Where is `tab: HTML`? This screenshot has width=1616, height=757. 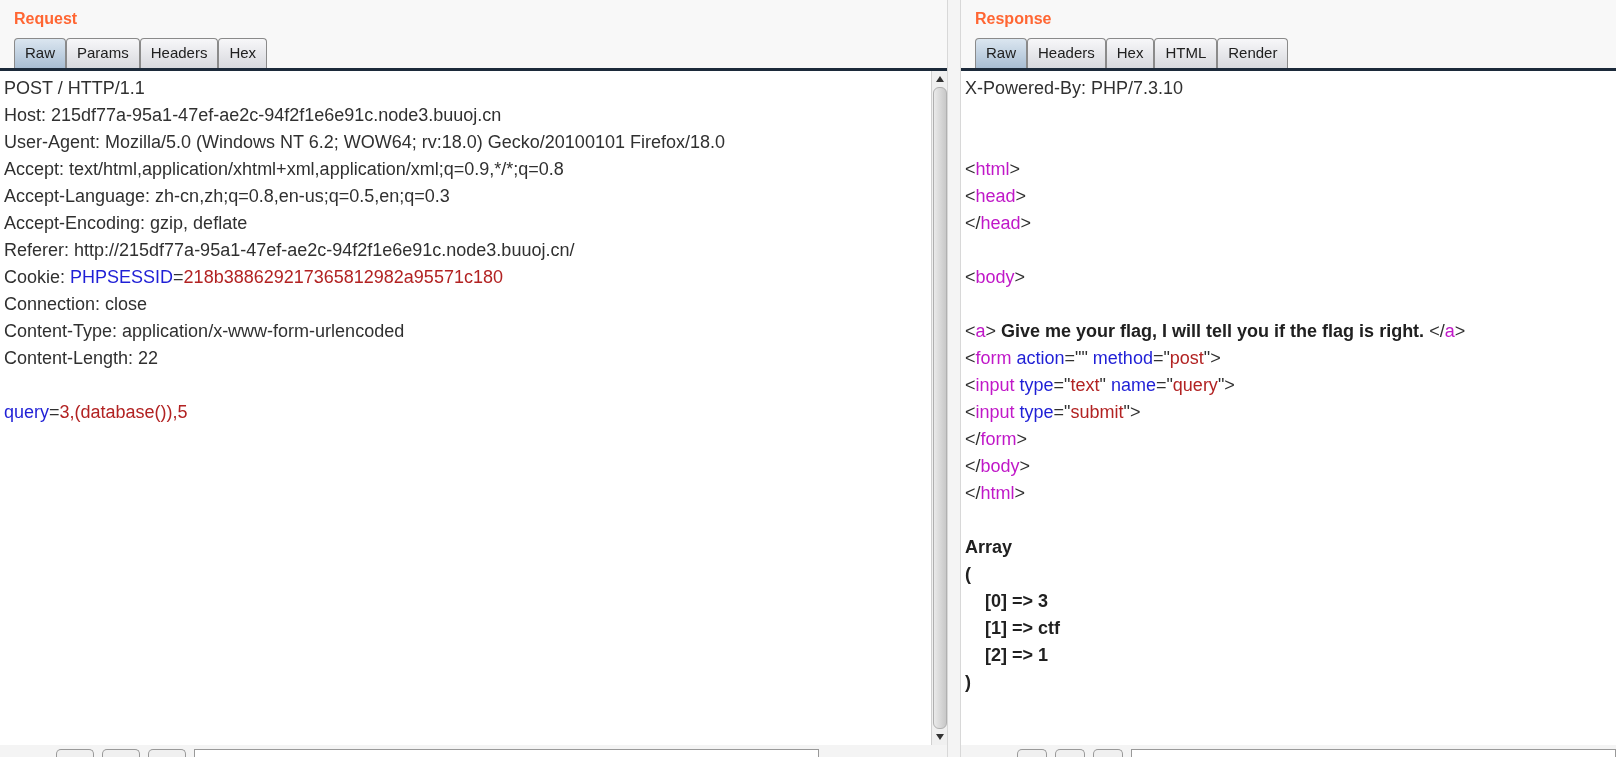
tab: HTML is located at coordinates (1186, 53).